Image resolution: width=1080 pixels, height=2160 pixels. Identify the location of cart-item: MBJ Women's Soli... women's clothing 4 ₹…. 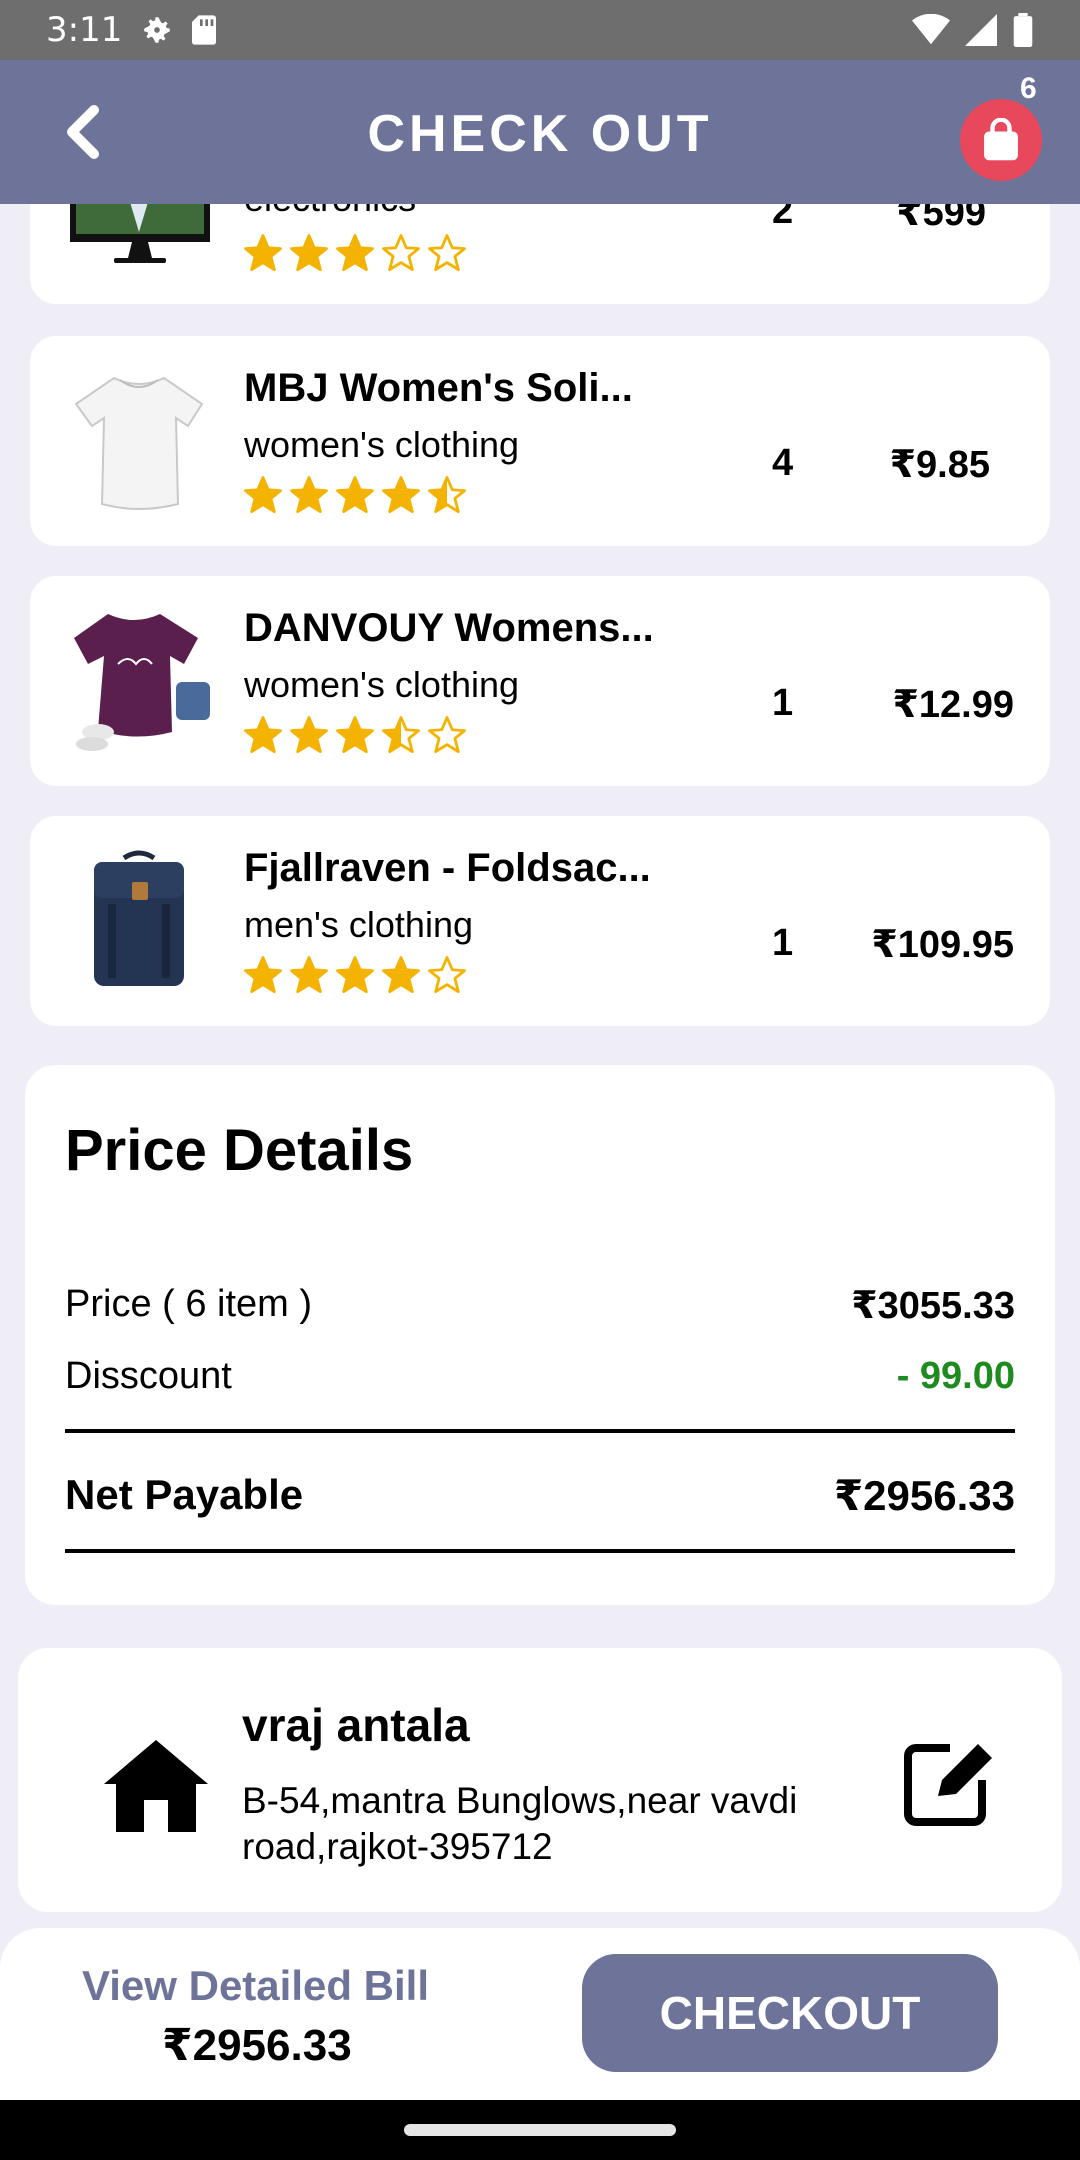
(540, 441).